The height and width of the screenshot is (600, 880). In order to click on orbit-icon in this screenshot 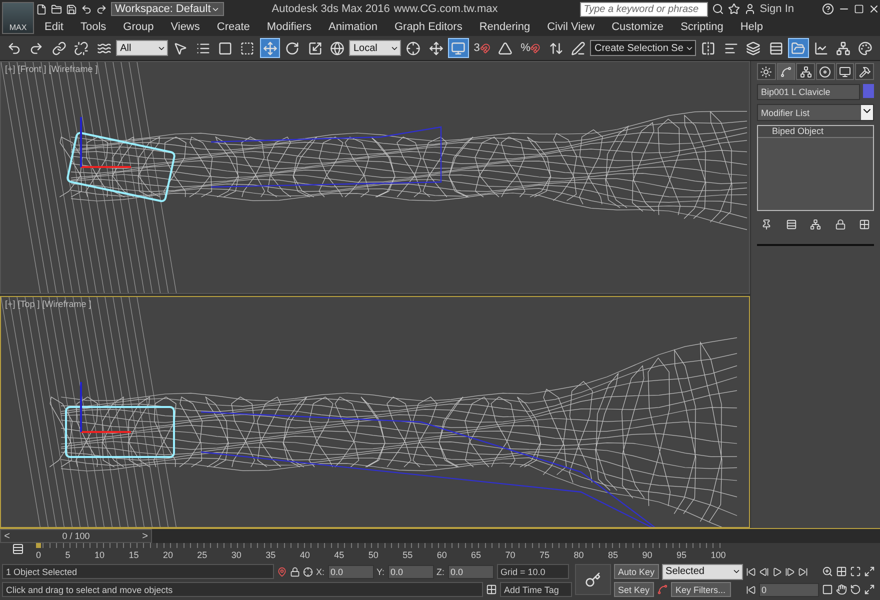, I will do `click(855, 589)`.